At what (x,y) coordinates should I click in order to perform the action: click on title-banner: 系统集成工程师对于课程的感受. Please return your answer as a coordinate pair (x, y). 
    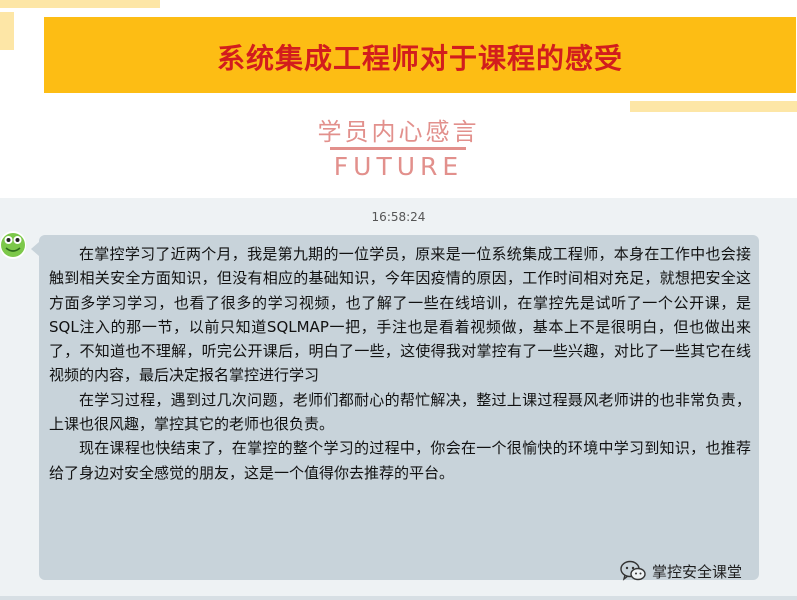
    Looking at the image, I should click on (420, 55).